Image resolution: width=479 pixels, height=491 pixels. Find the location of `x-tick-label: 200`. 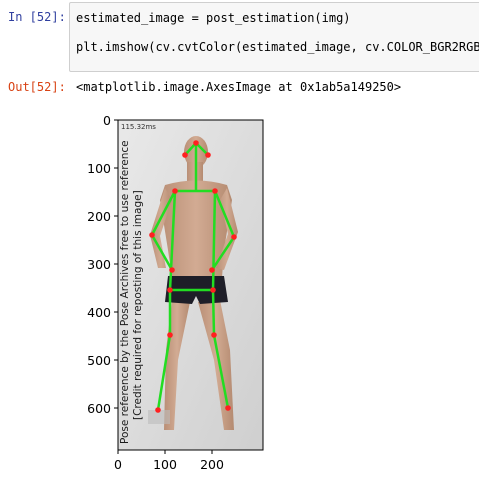

x-tick-label: 200 is located at coordinates (212, 464).